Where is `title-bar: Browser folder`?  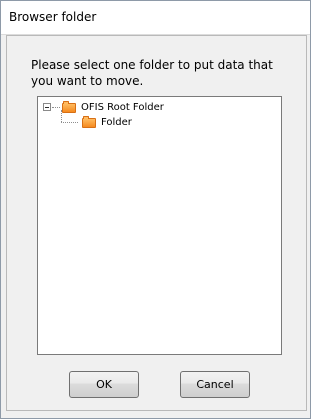 title-bar: Browser folder is located at coordinates (155, 18).